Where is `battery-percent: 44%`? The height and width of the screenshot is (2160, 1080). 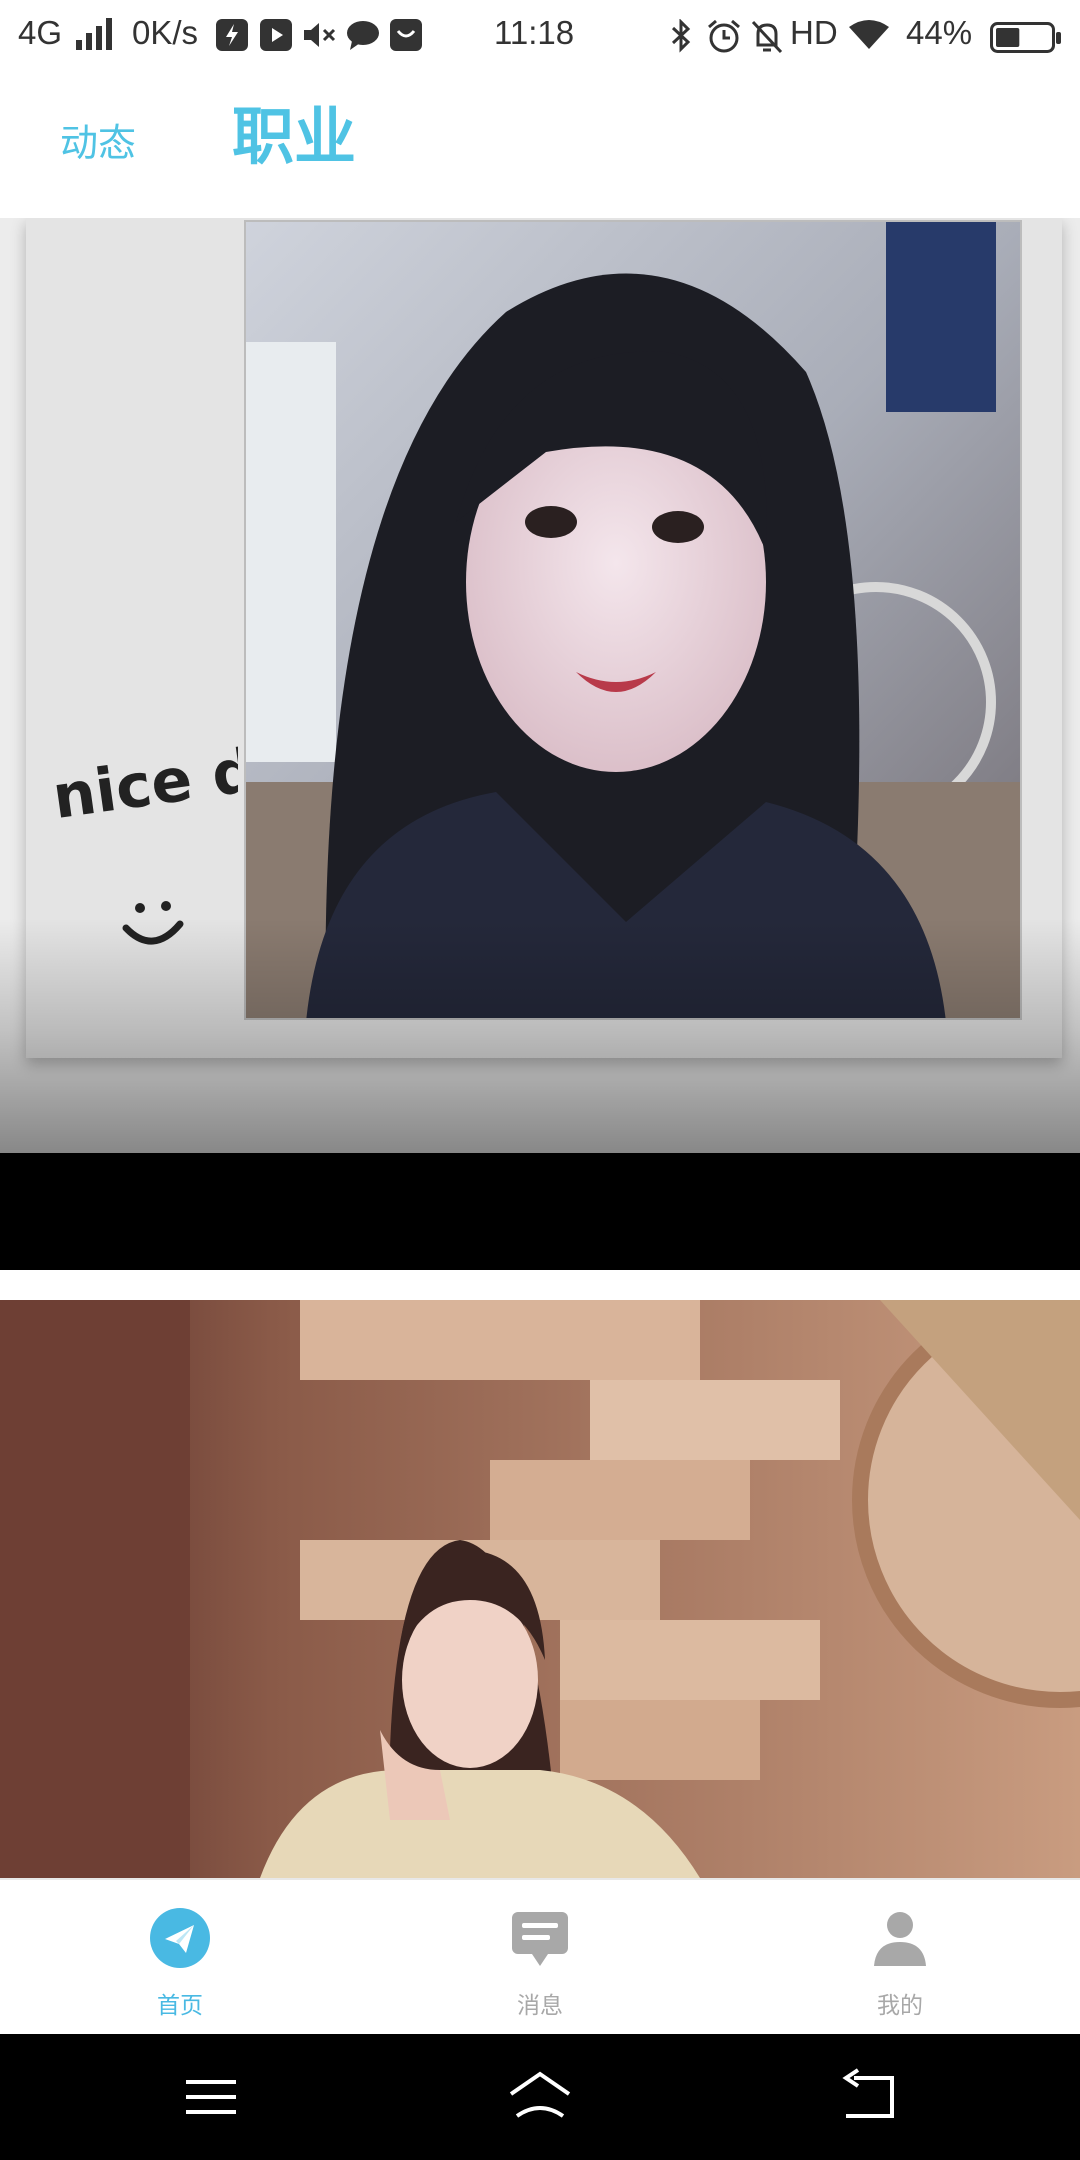
battery-percent: 44% is located at coordinates (939, 32).